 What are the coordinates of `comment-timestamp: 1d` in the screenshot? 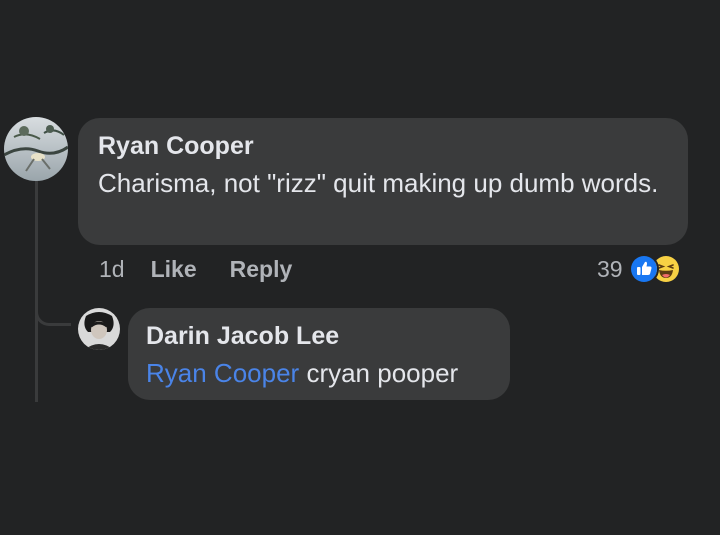 It's located at (112, 269).